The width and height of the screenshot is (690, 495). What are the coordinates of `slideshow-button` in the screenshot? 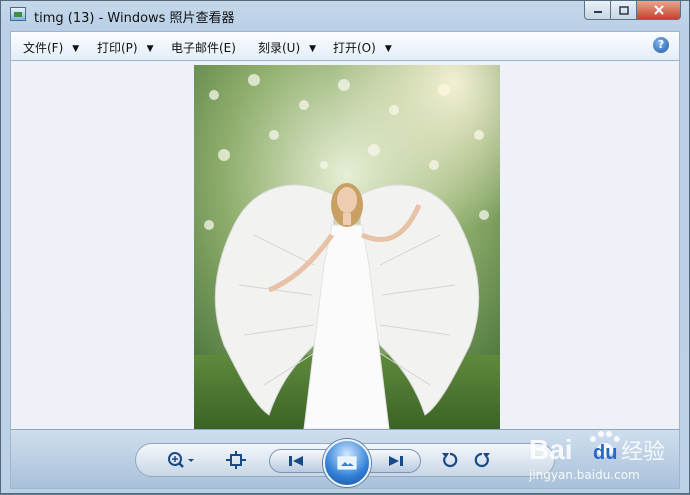 It's located at (347, 463).